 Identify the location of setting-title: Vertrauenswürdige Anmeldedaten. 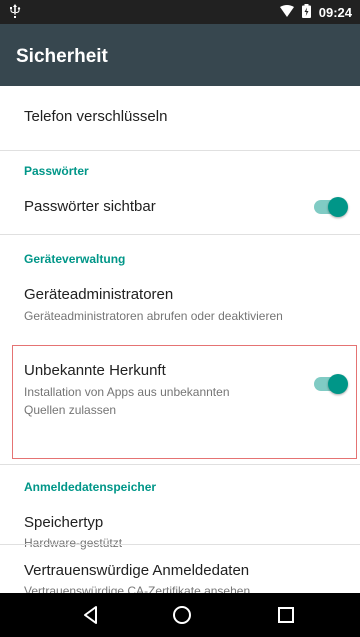
(137, 570).